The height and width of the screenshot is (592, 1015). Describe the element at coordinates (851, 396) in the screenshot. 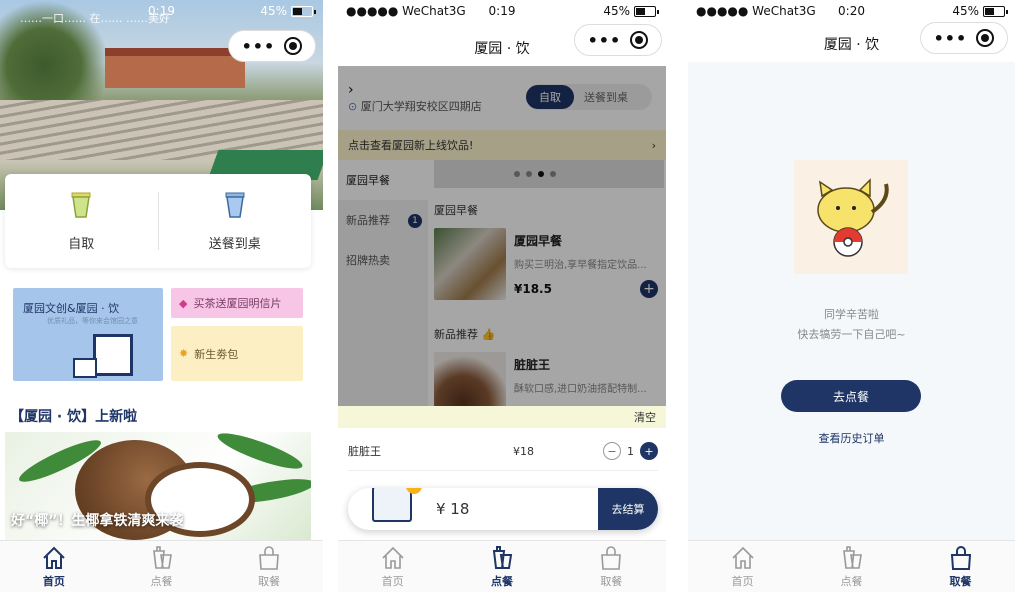

I see `go-order-button: 去点餐` at that location.